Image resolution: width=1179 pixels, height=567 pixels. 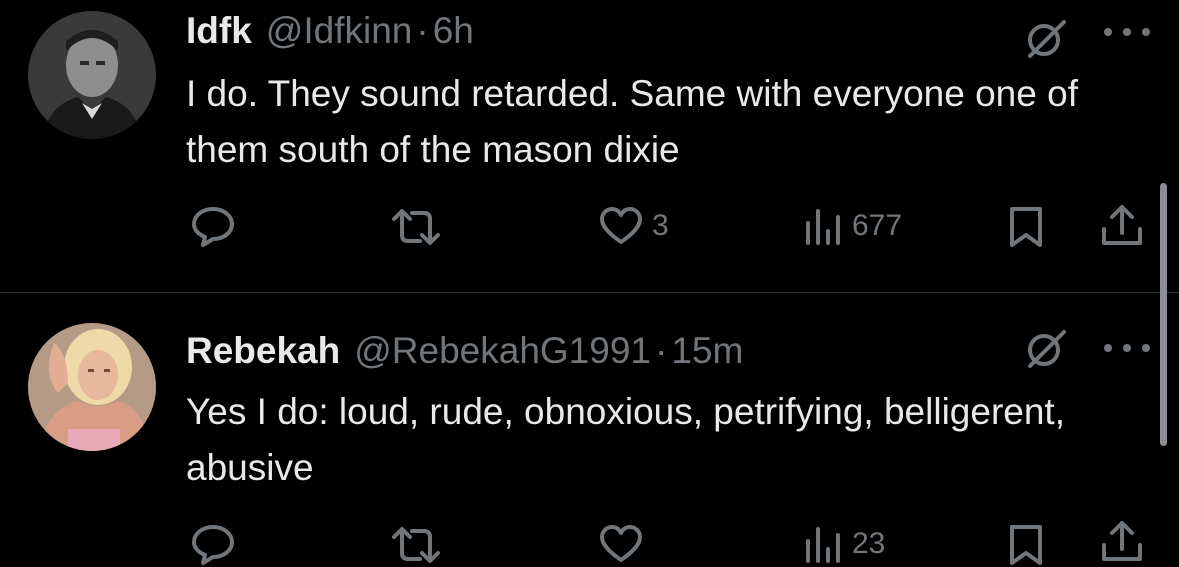 I want to click on more-icon, so click(x=1127, y=348).